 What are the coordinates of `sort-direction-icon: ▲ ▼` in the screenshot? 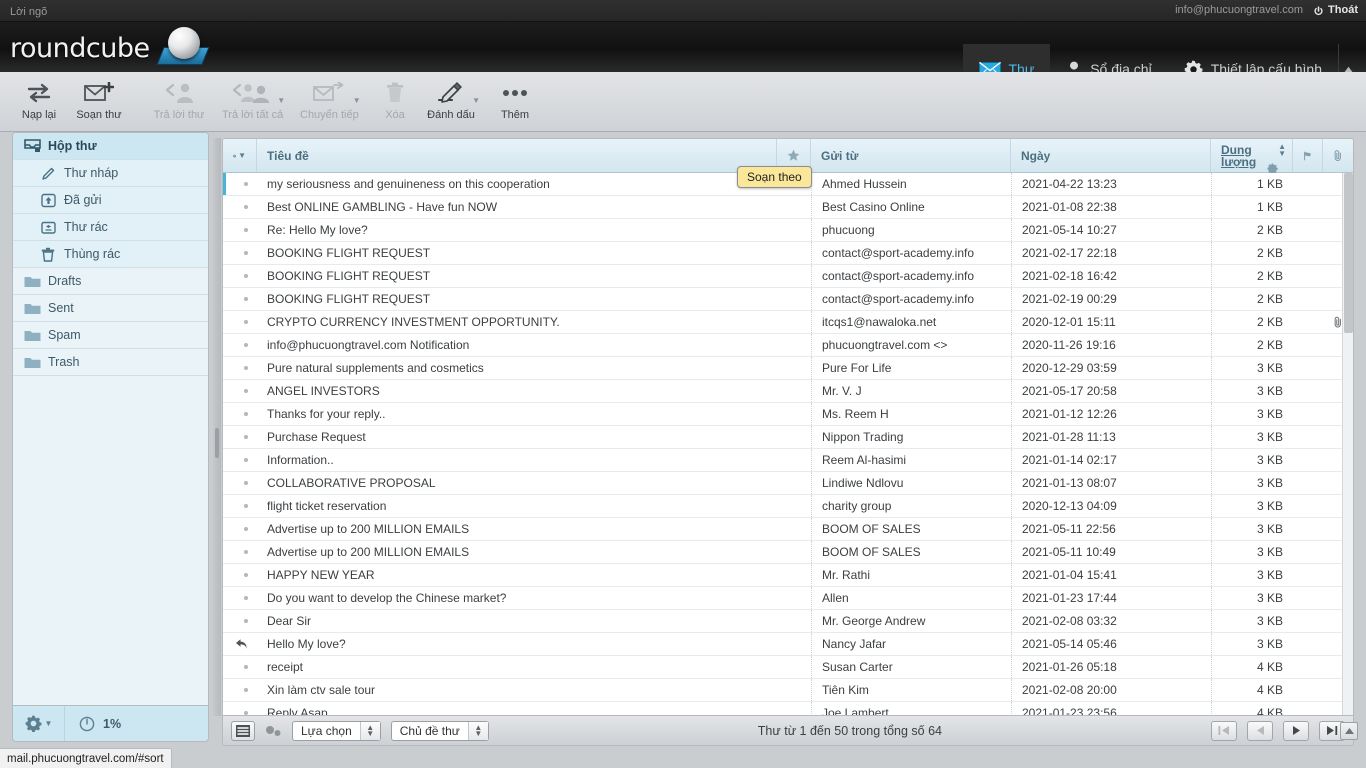 It's located at (1282, 150).